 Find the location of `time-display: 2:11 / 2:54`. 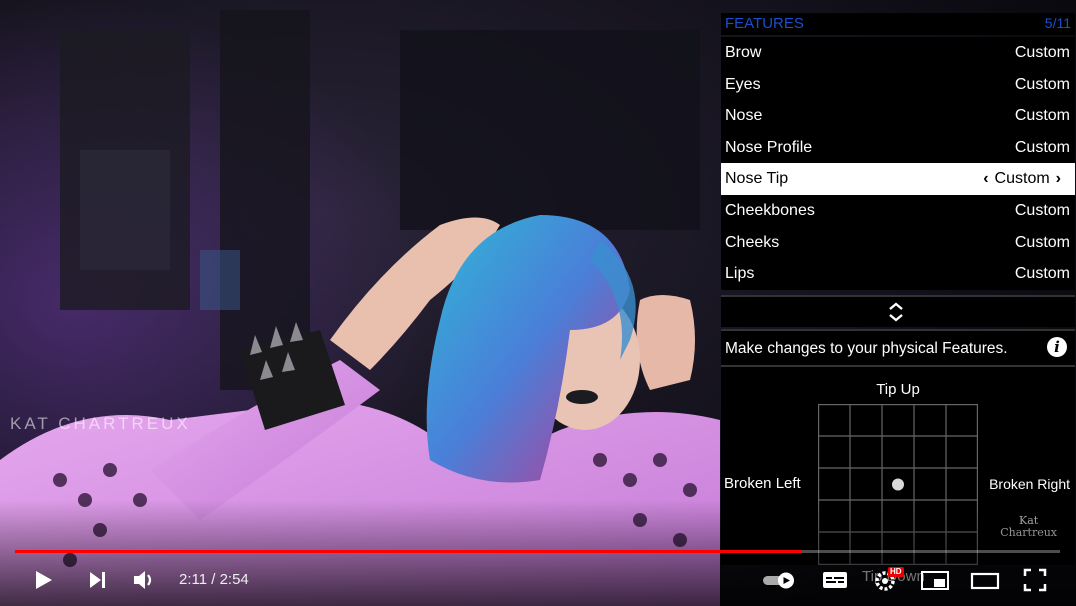

time-display: 2:11 / 2:54 is located at coordinates (214, 579).